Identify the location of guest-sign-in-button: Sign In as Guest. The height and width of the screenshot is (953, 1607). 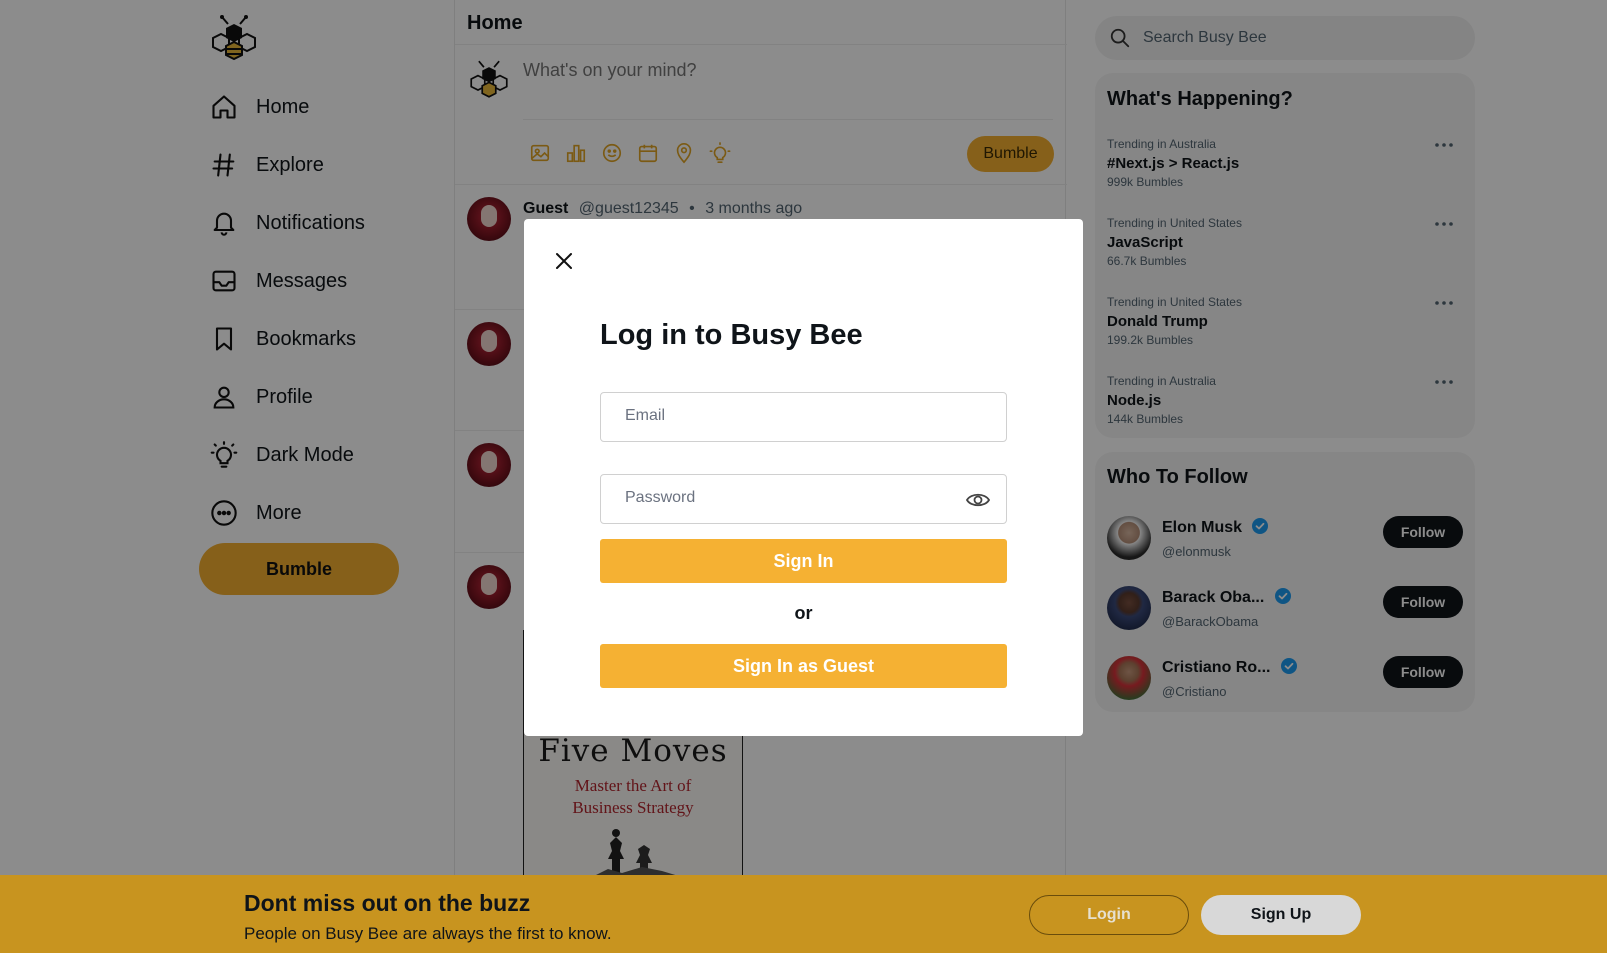
(803, 666).